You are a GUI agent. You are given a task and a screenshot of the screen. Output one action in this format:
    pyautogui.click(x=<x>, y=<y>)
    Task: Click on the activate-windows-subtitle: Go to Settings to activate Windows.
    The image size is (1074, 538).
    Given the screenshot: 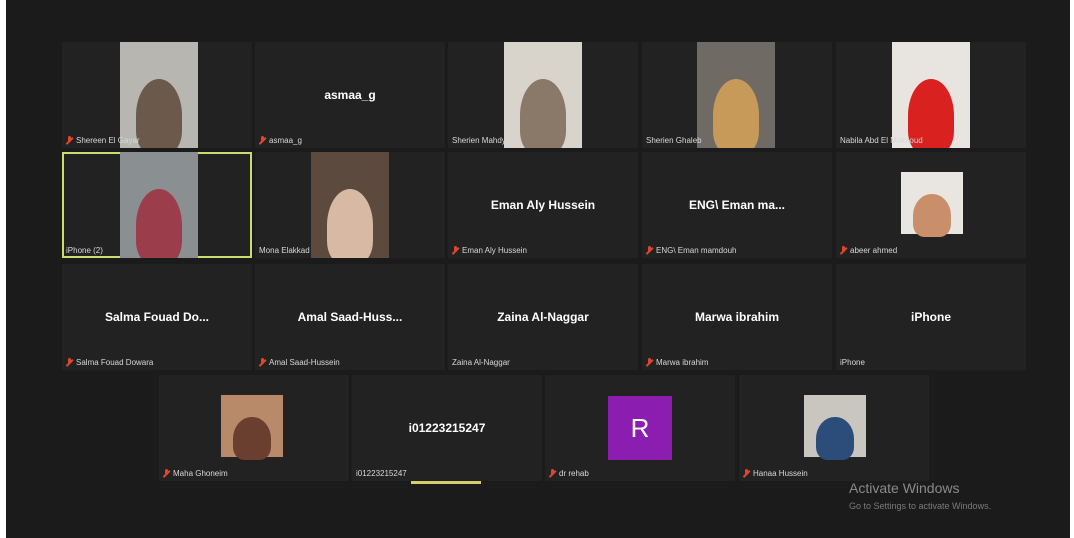 What is the action you would take?
    pyautogui.click(x=920, y=506)
    